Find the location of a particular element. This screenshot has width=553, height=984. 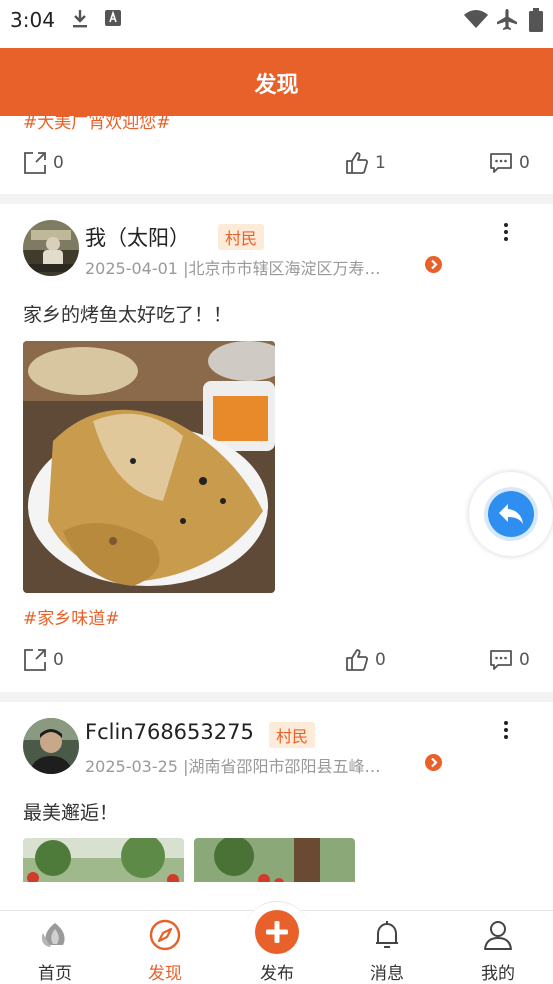

wifi-icon is located at coordinates (476, 19).